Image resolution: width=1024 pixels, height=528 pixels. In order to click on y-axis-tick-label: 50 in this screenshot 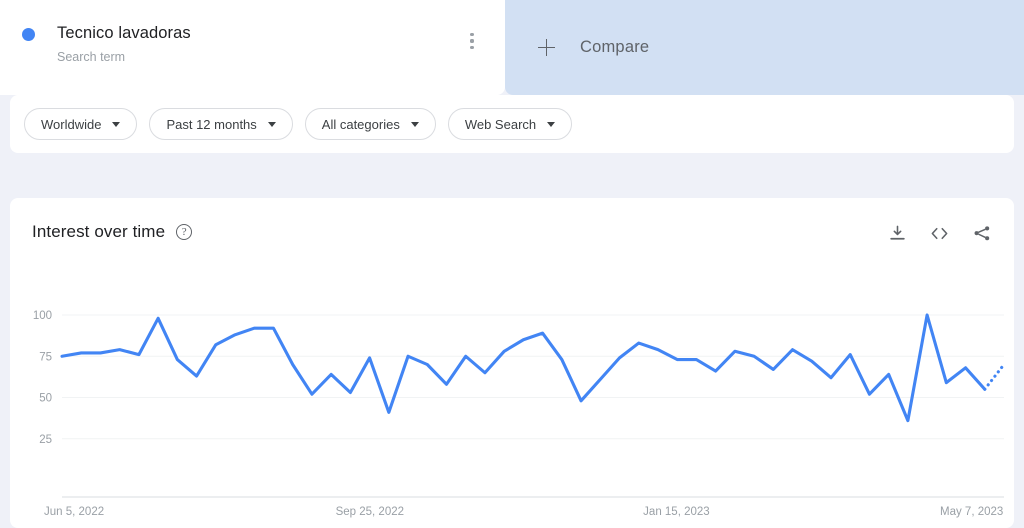, I will do `click(45, 399)`.